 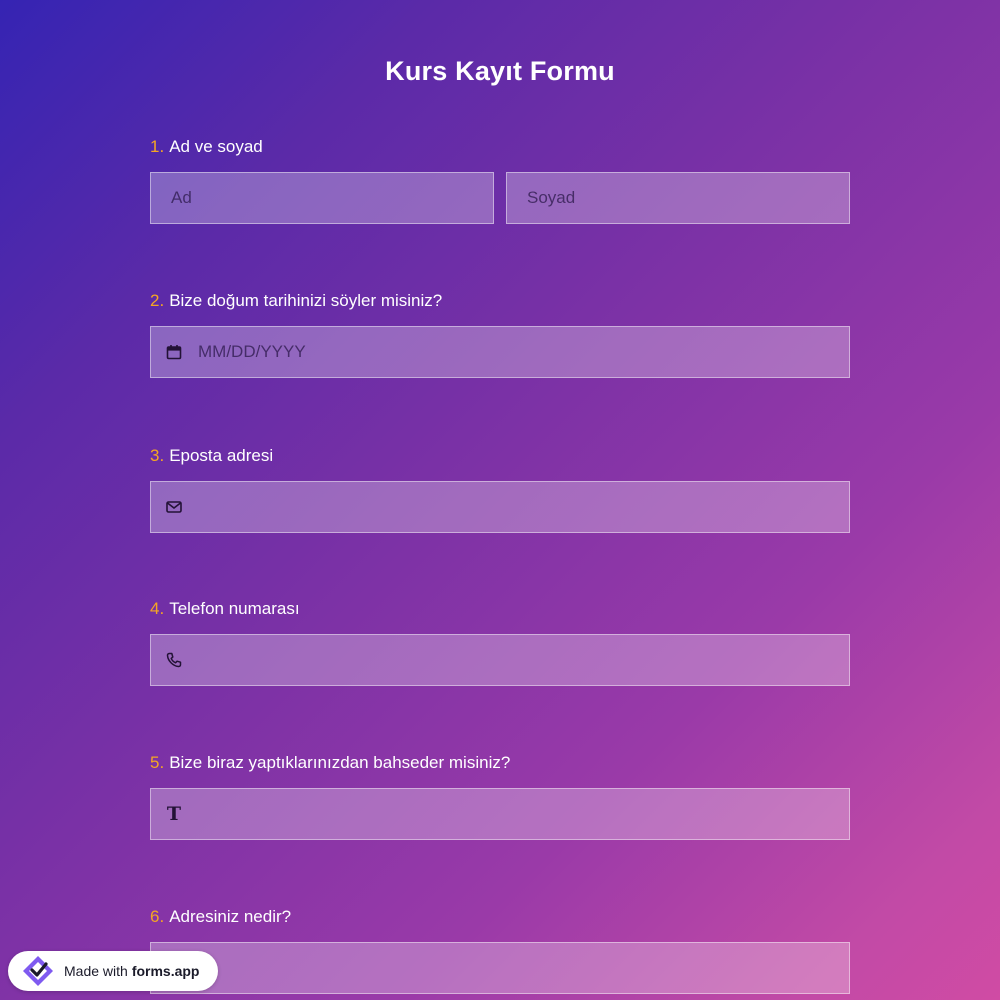 What do you see at coordinates (157, 300) in the screenshot?
I see `question-number: 2.` at bounding box center [157, 300].